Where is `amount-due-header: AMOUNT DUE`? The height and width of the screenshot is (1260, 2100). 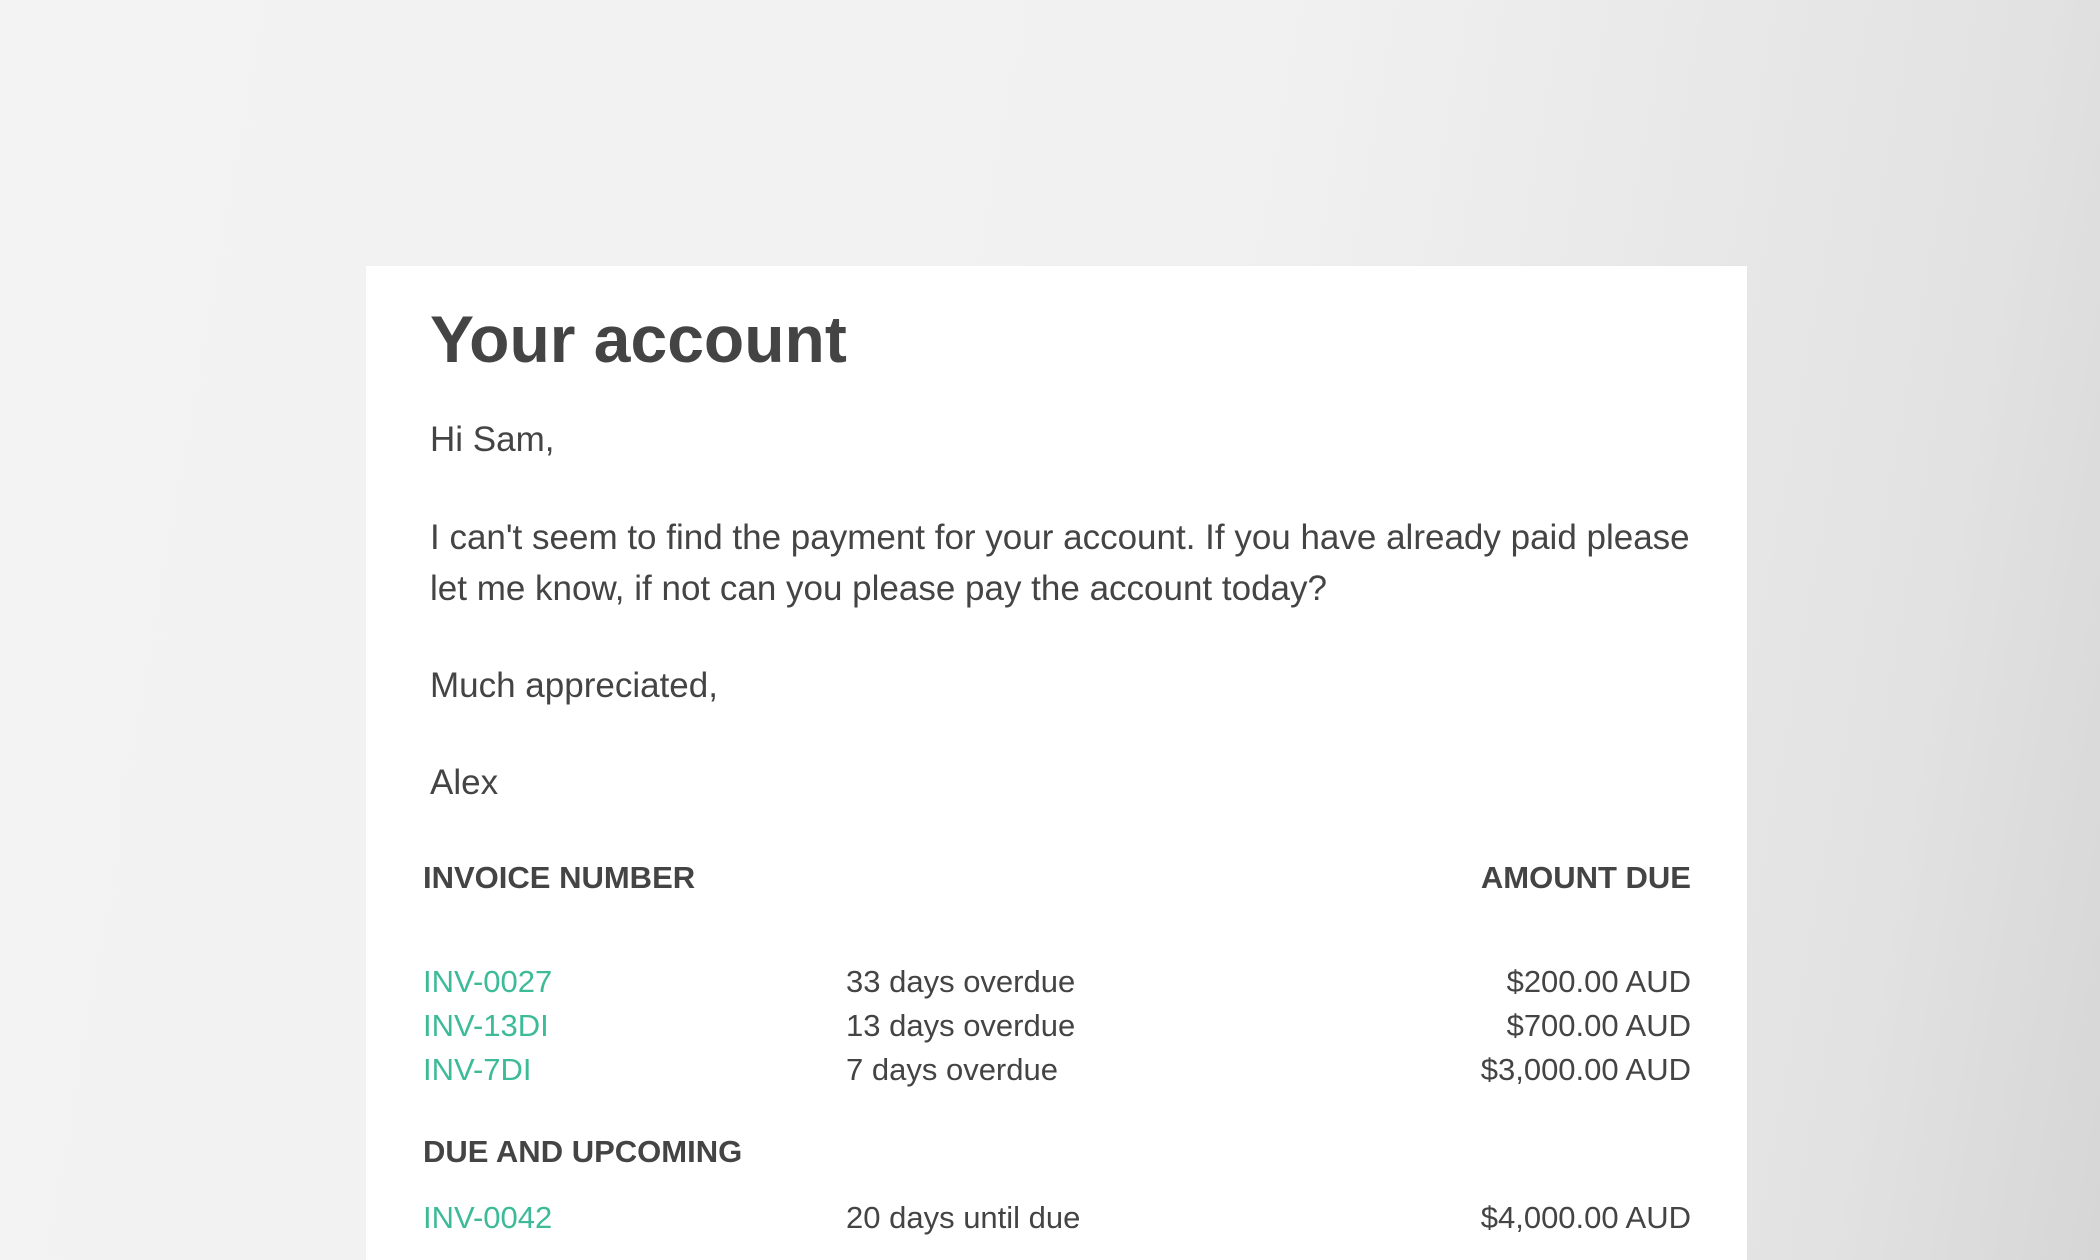
amount-due-header: AMOUNT DUE is located at coordinates (1585, 877).